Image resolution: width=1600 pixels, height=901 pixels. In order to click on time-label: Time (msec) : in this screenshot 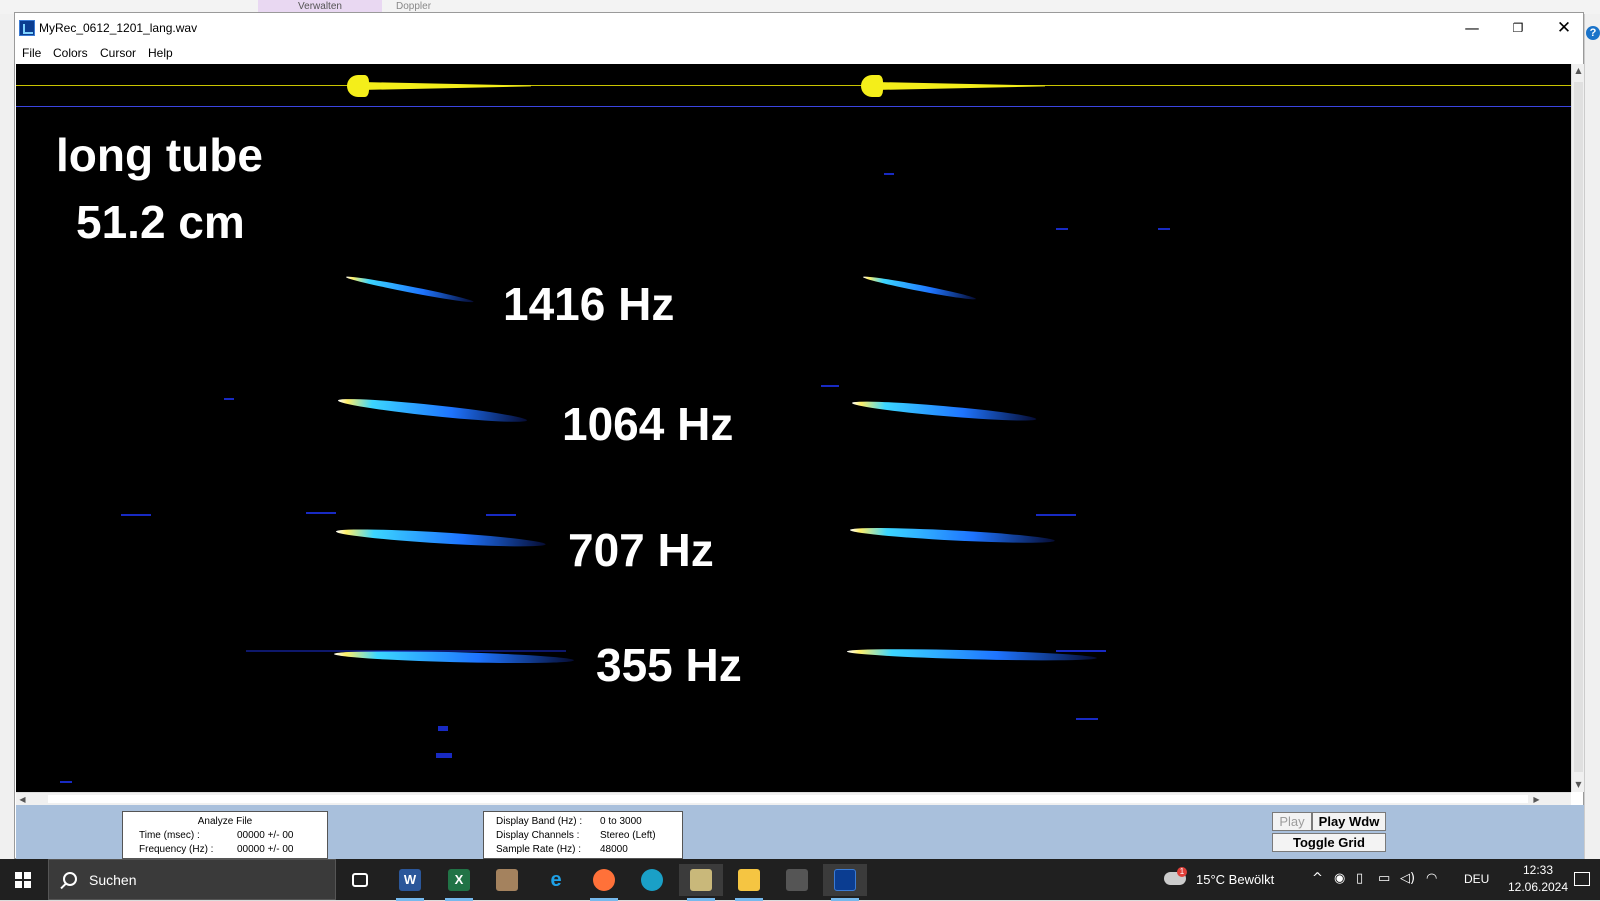, I will do `click(169, 835)`.